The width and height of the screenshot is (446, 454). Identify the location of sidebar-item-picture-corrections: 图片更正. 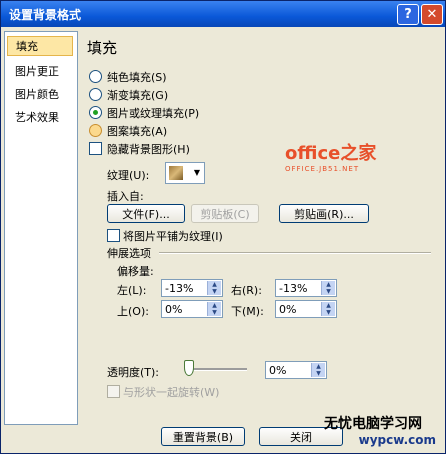
(40, 72).